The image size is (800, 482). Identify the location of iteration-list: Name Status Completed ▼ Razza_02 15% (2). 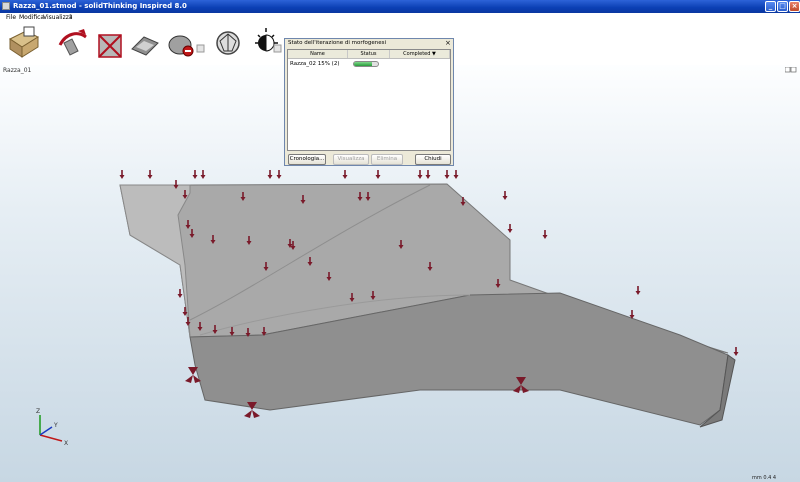
(369, 100).